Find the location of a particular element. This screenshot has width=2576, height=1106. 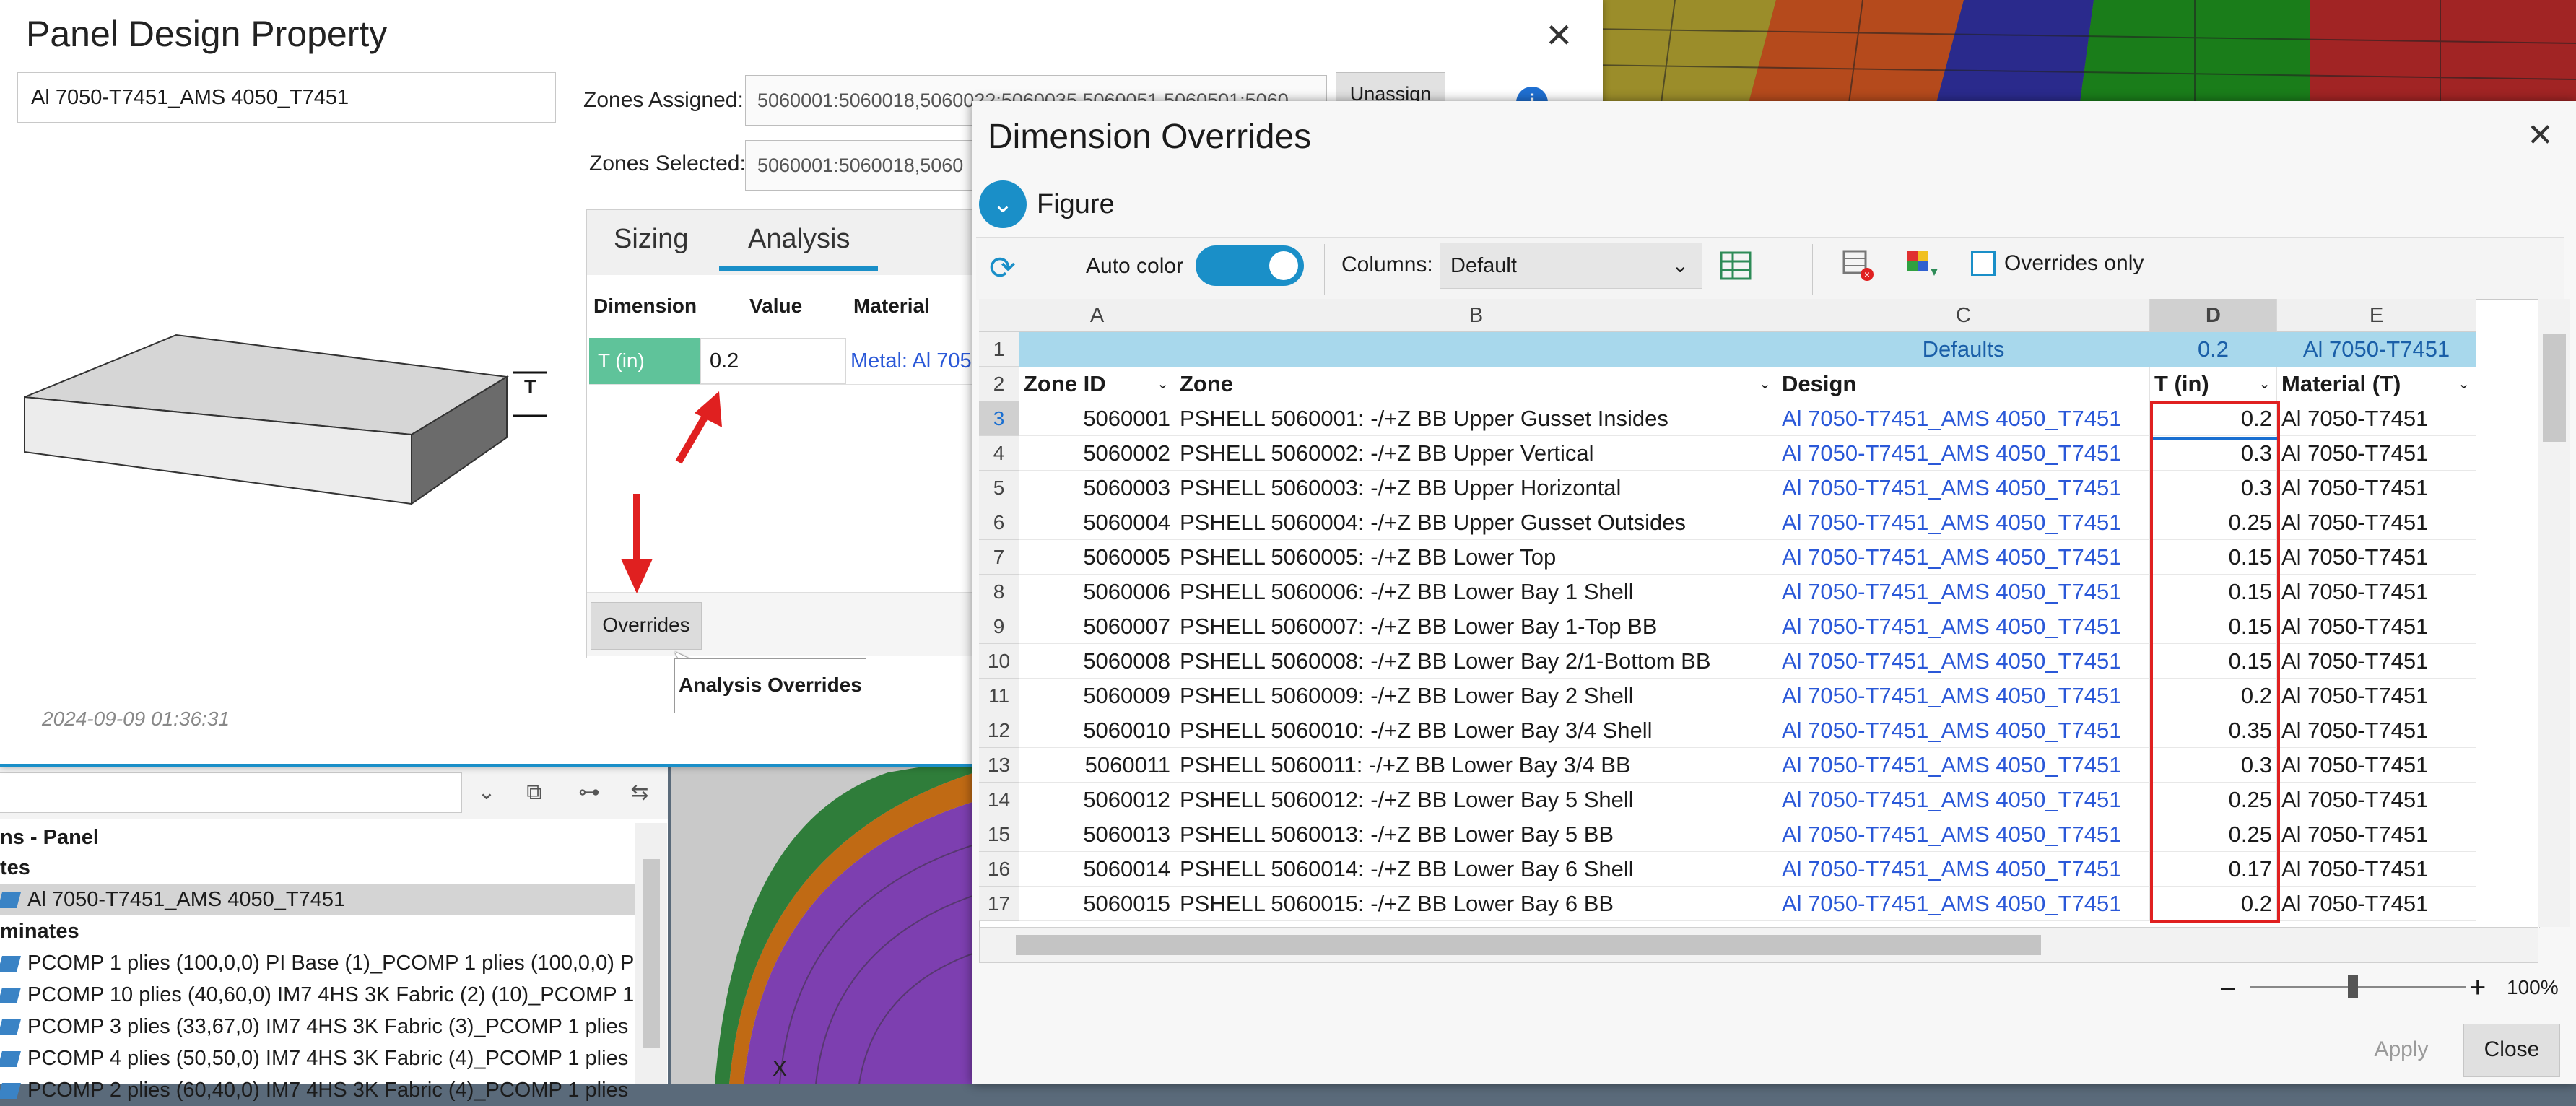

cell-zone: PSHELL 5060011: -/+Z BB Lower Bay 3/4 BB is located at coordinates (1476, 765).